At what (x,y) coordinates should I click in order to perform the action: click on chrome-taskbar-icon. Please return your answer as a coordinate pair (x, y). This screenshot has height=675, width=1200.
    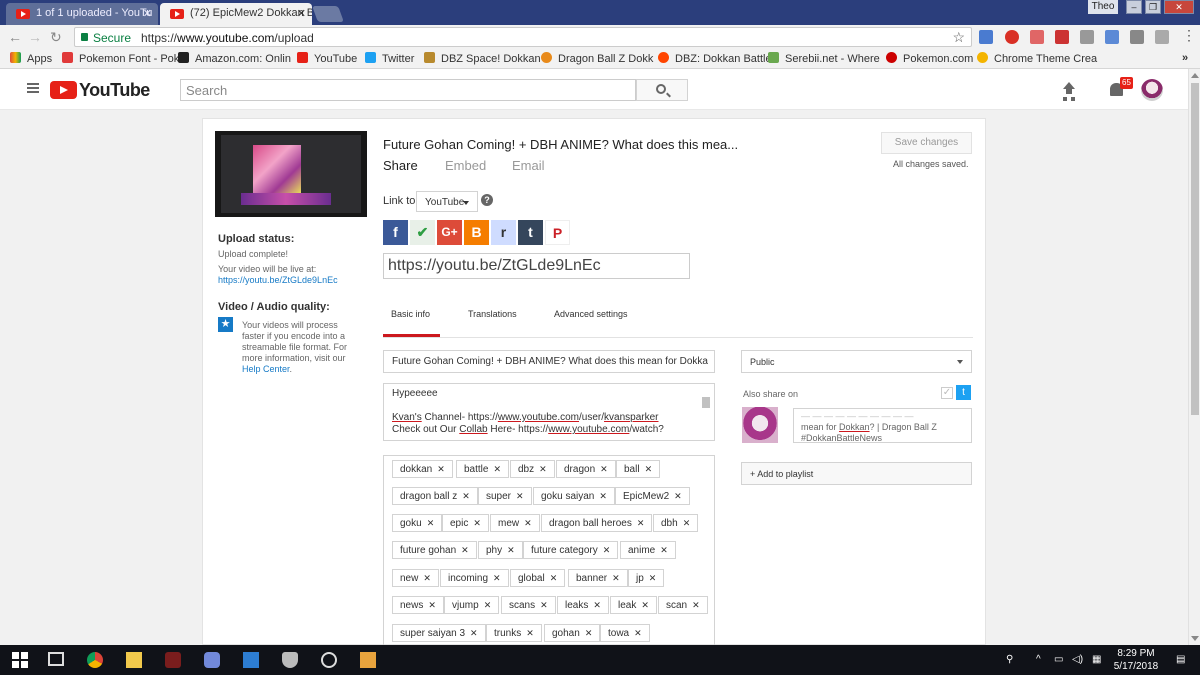
    Looking at the image, I should click on (95, 660).